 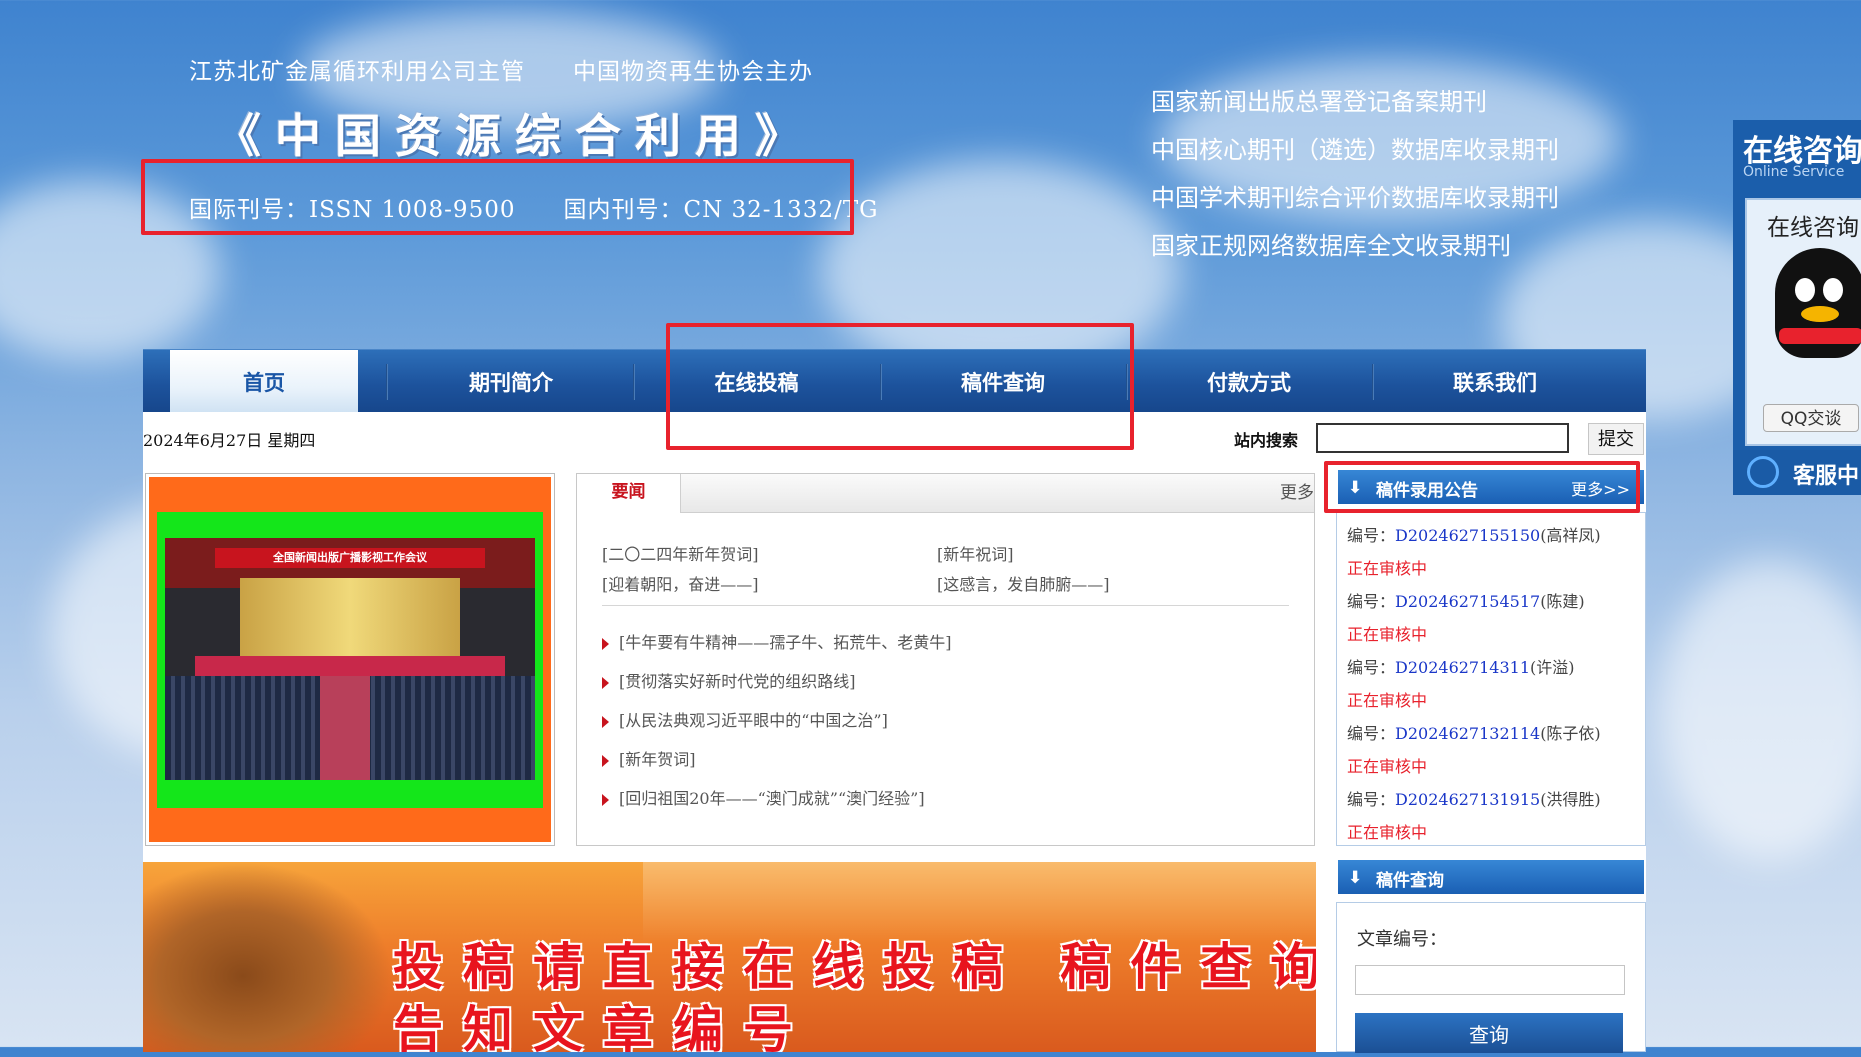 What do you see at coordinates (1820, 314) in the screenshot?
I see `penguin-beak` at bounding box center [1820, 314].